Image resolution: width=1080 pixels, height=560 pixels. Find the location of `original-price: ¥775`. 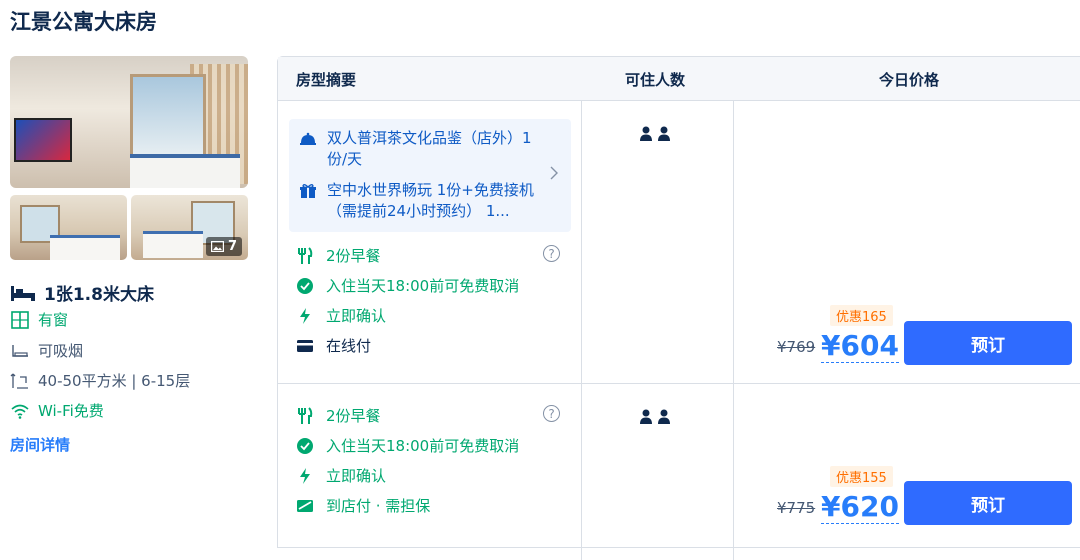

original-price: ¥775 is located at coordinates (796, 508).